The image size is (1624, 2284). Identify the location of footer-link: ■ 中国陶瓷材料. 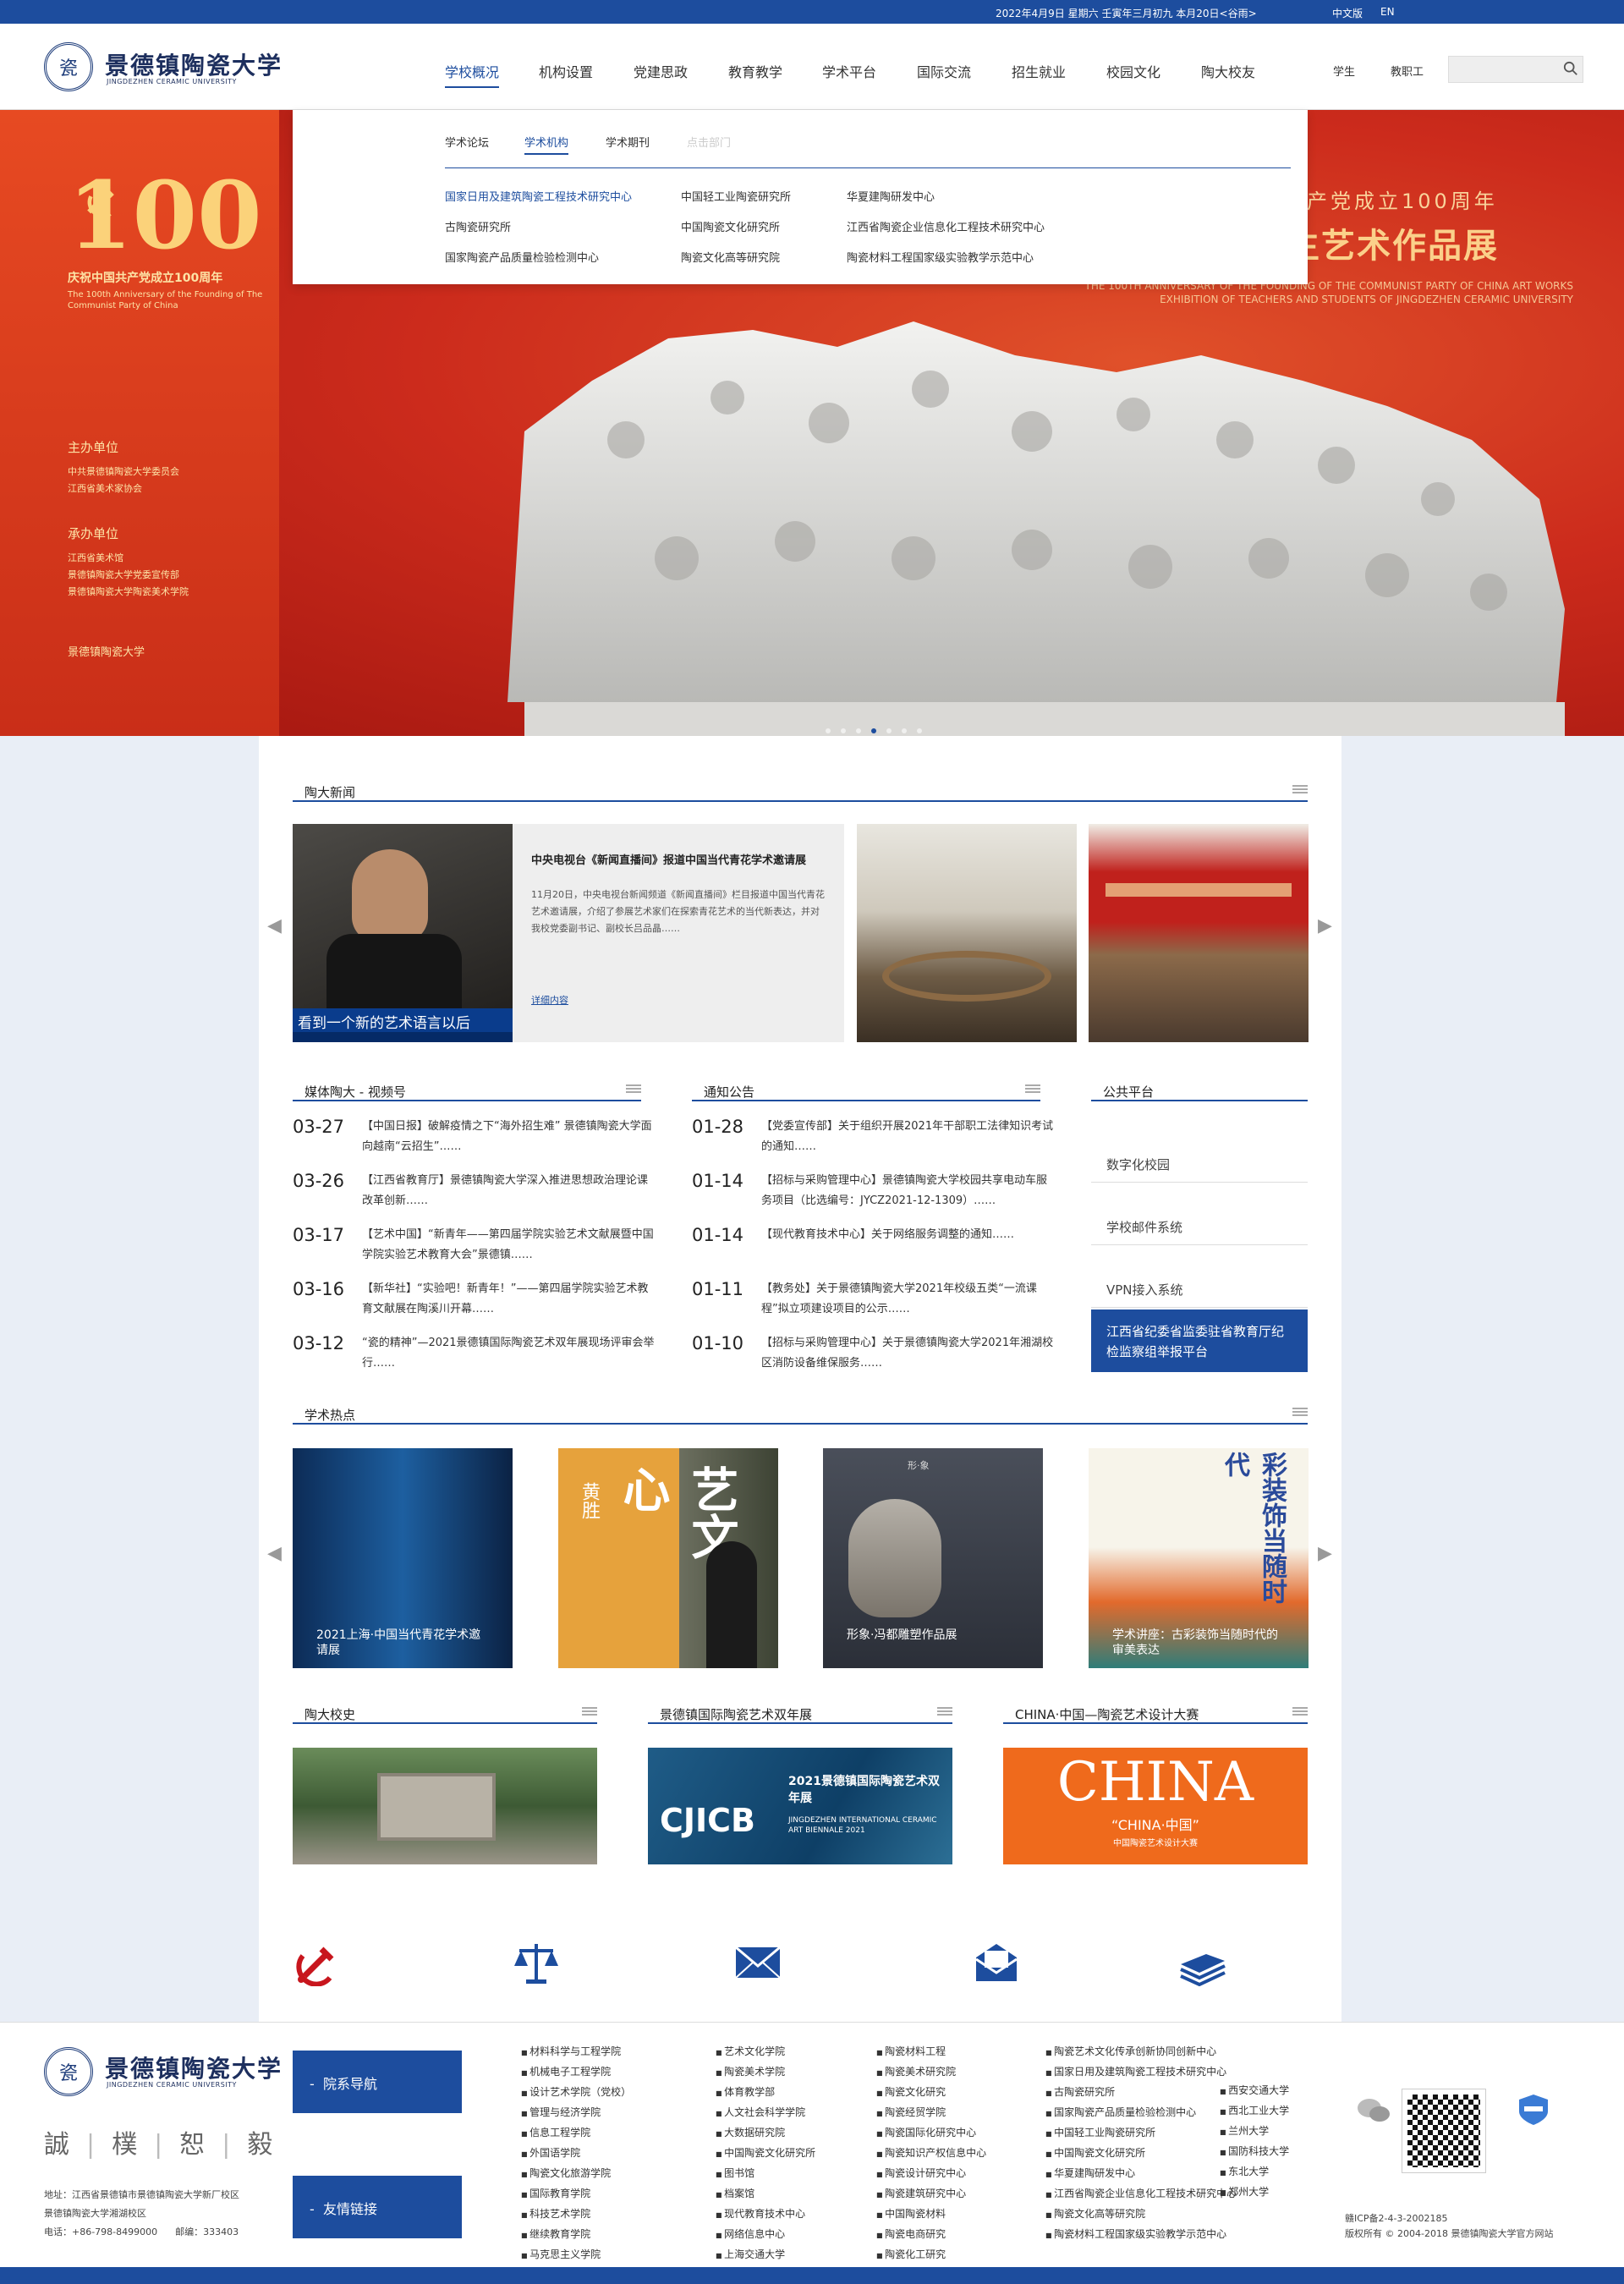
(931, 2214).